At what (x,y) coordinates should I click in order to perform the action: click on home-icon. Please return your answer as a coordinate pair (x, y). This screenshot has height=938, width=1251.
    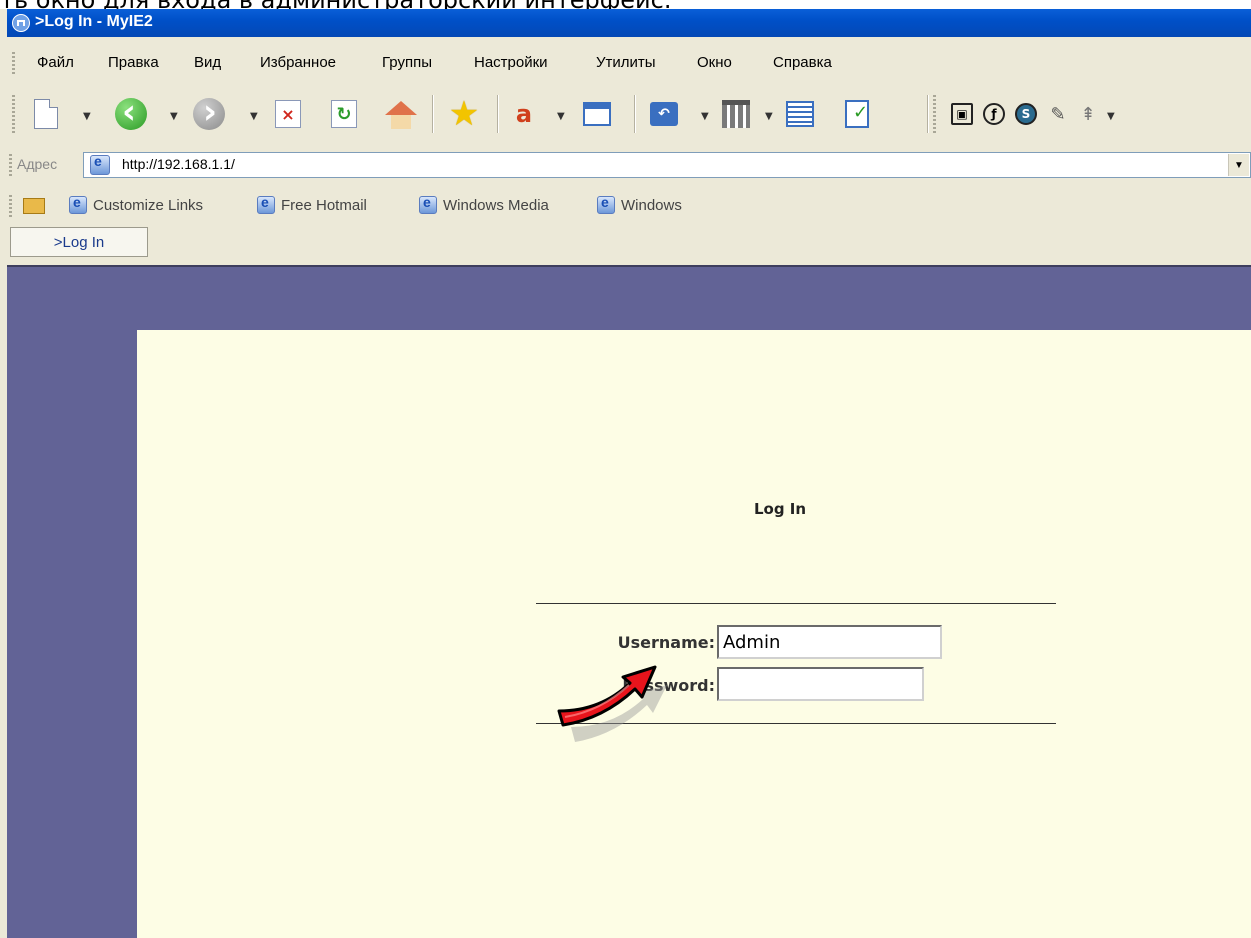
    Looking at the image, I should click on (401, 115).